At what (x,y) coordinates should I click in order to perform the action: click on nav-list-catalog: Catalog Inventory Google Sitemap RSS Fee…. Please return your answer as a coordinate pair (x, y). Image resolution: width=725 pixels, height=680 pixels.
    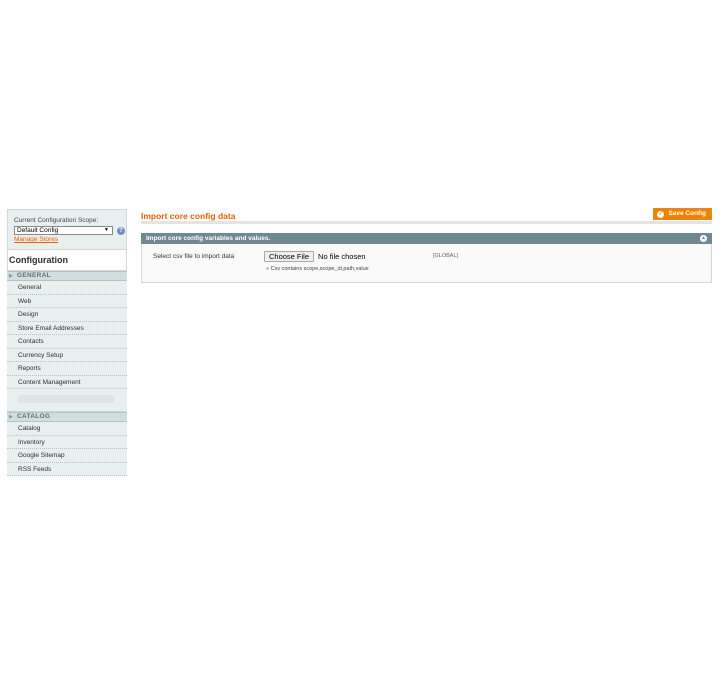
    Looking at the image, I should click on (67, 449).